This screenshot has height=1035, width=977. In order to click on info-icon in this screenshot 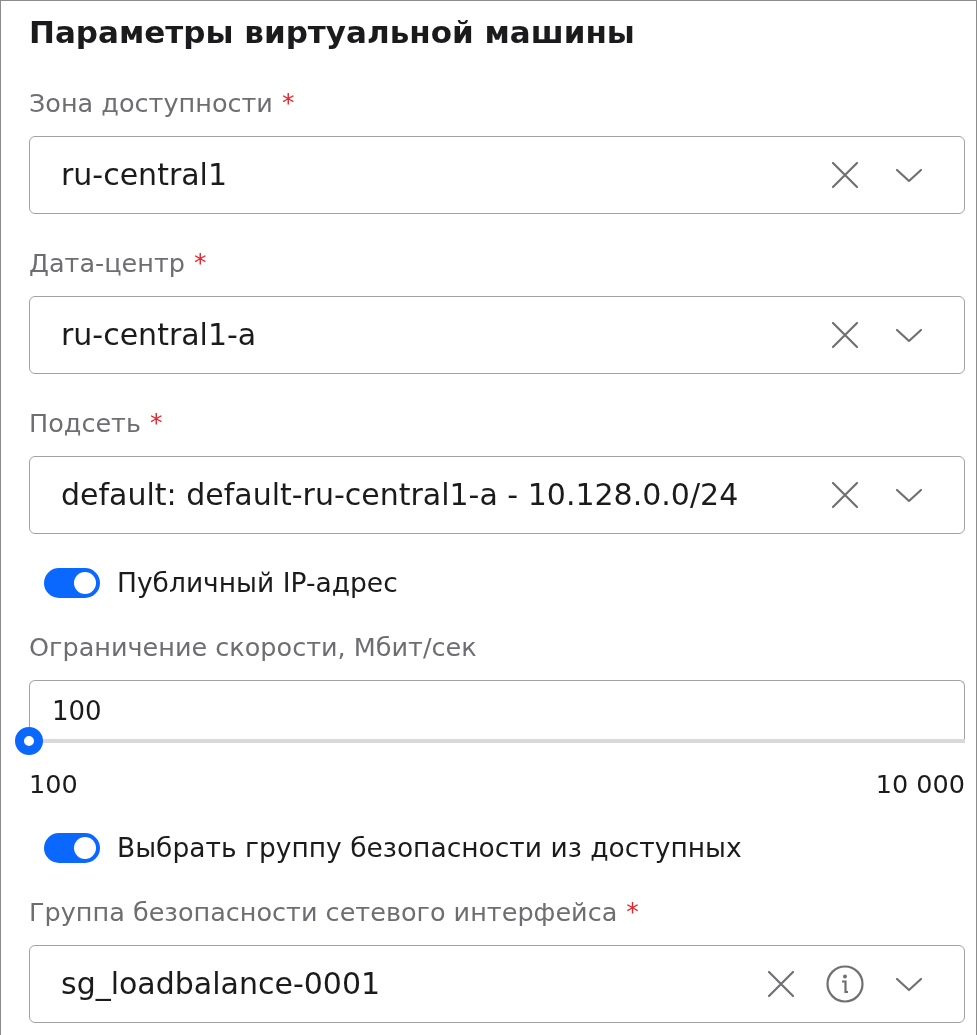, I will do `click(845, 984)`.